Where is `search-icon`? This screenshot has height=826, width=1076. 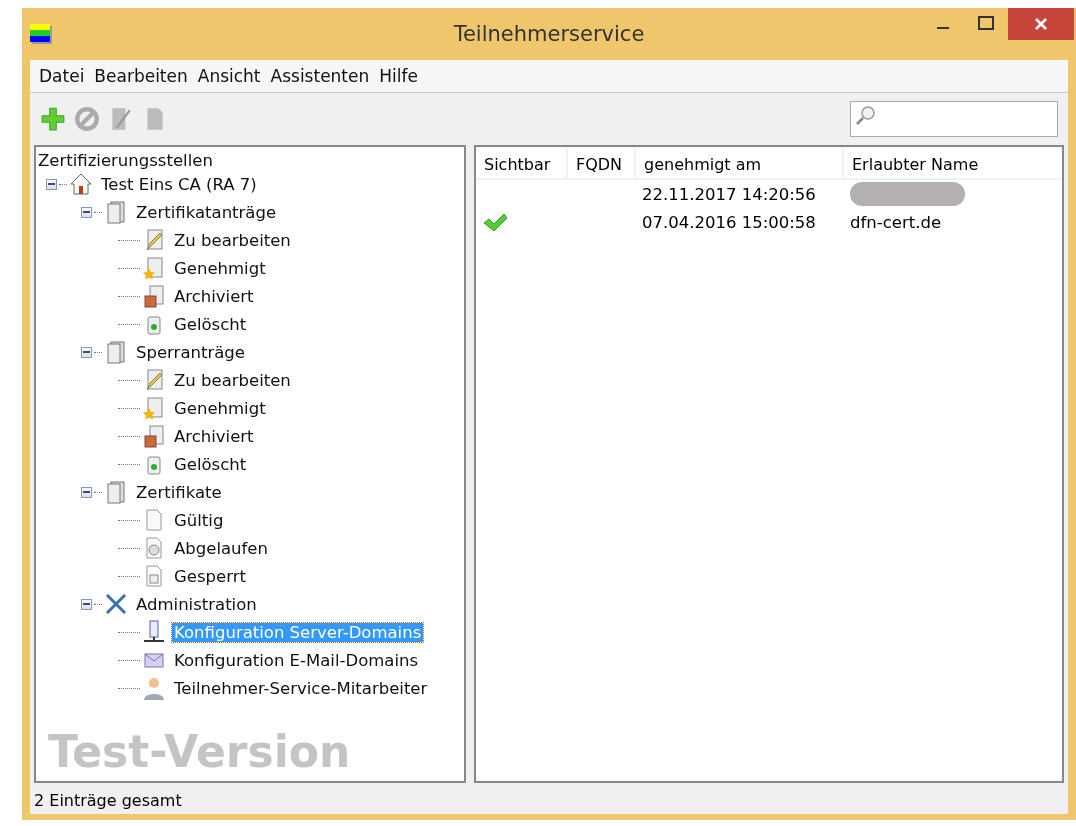 search-icon is located at coordinates (866, 115).